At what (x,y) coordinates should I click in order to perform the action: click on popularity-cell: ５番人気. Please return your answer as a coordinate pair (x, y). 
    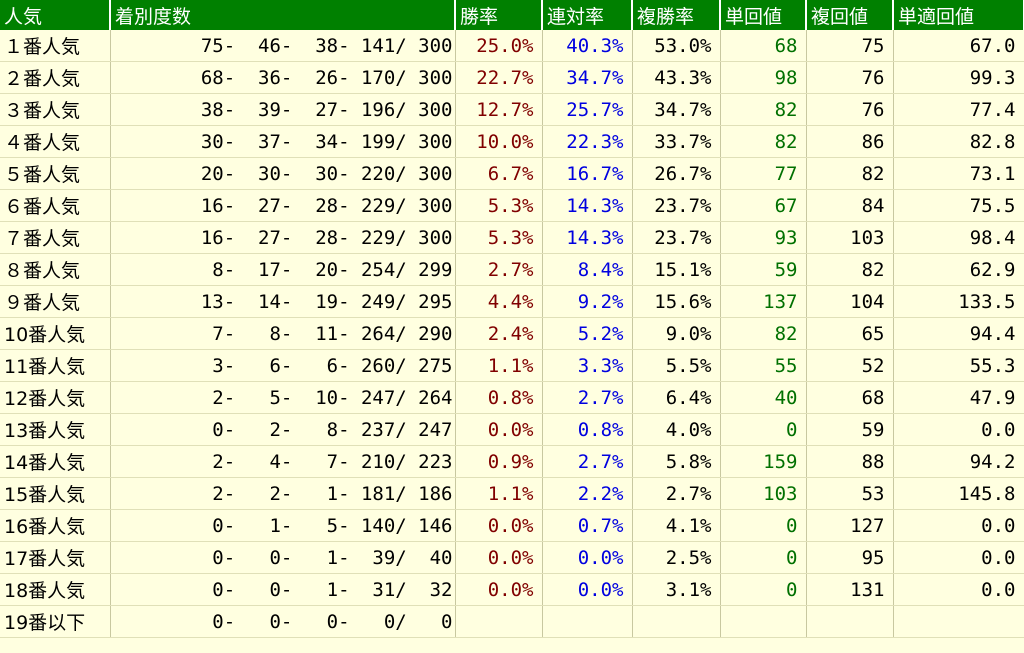
    Looking at the image, I should click on (55, 173).